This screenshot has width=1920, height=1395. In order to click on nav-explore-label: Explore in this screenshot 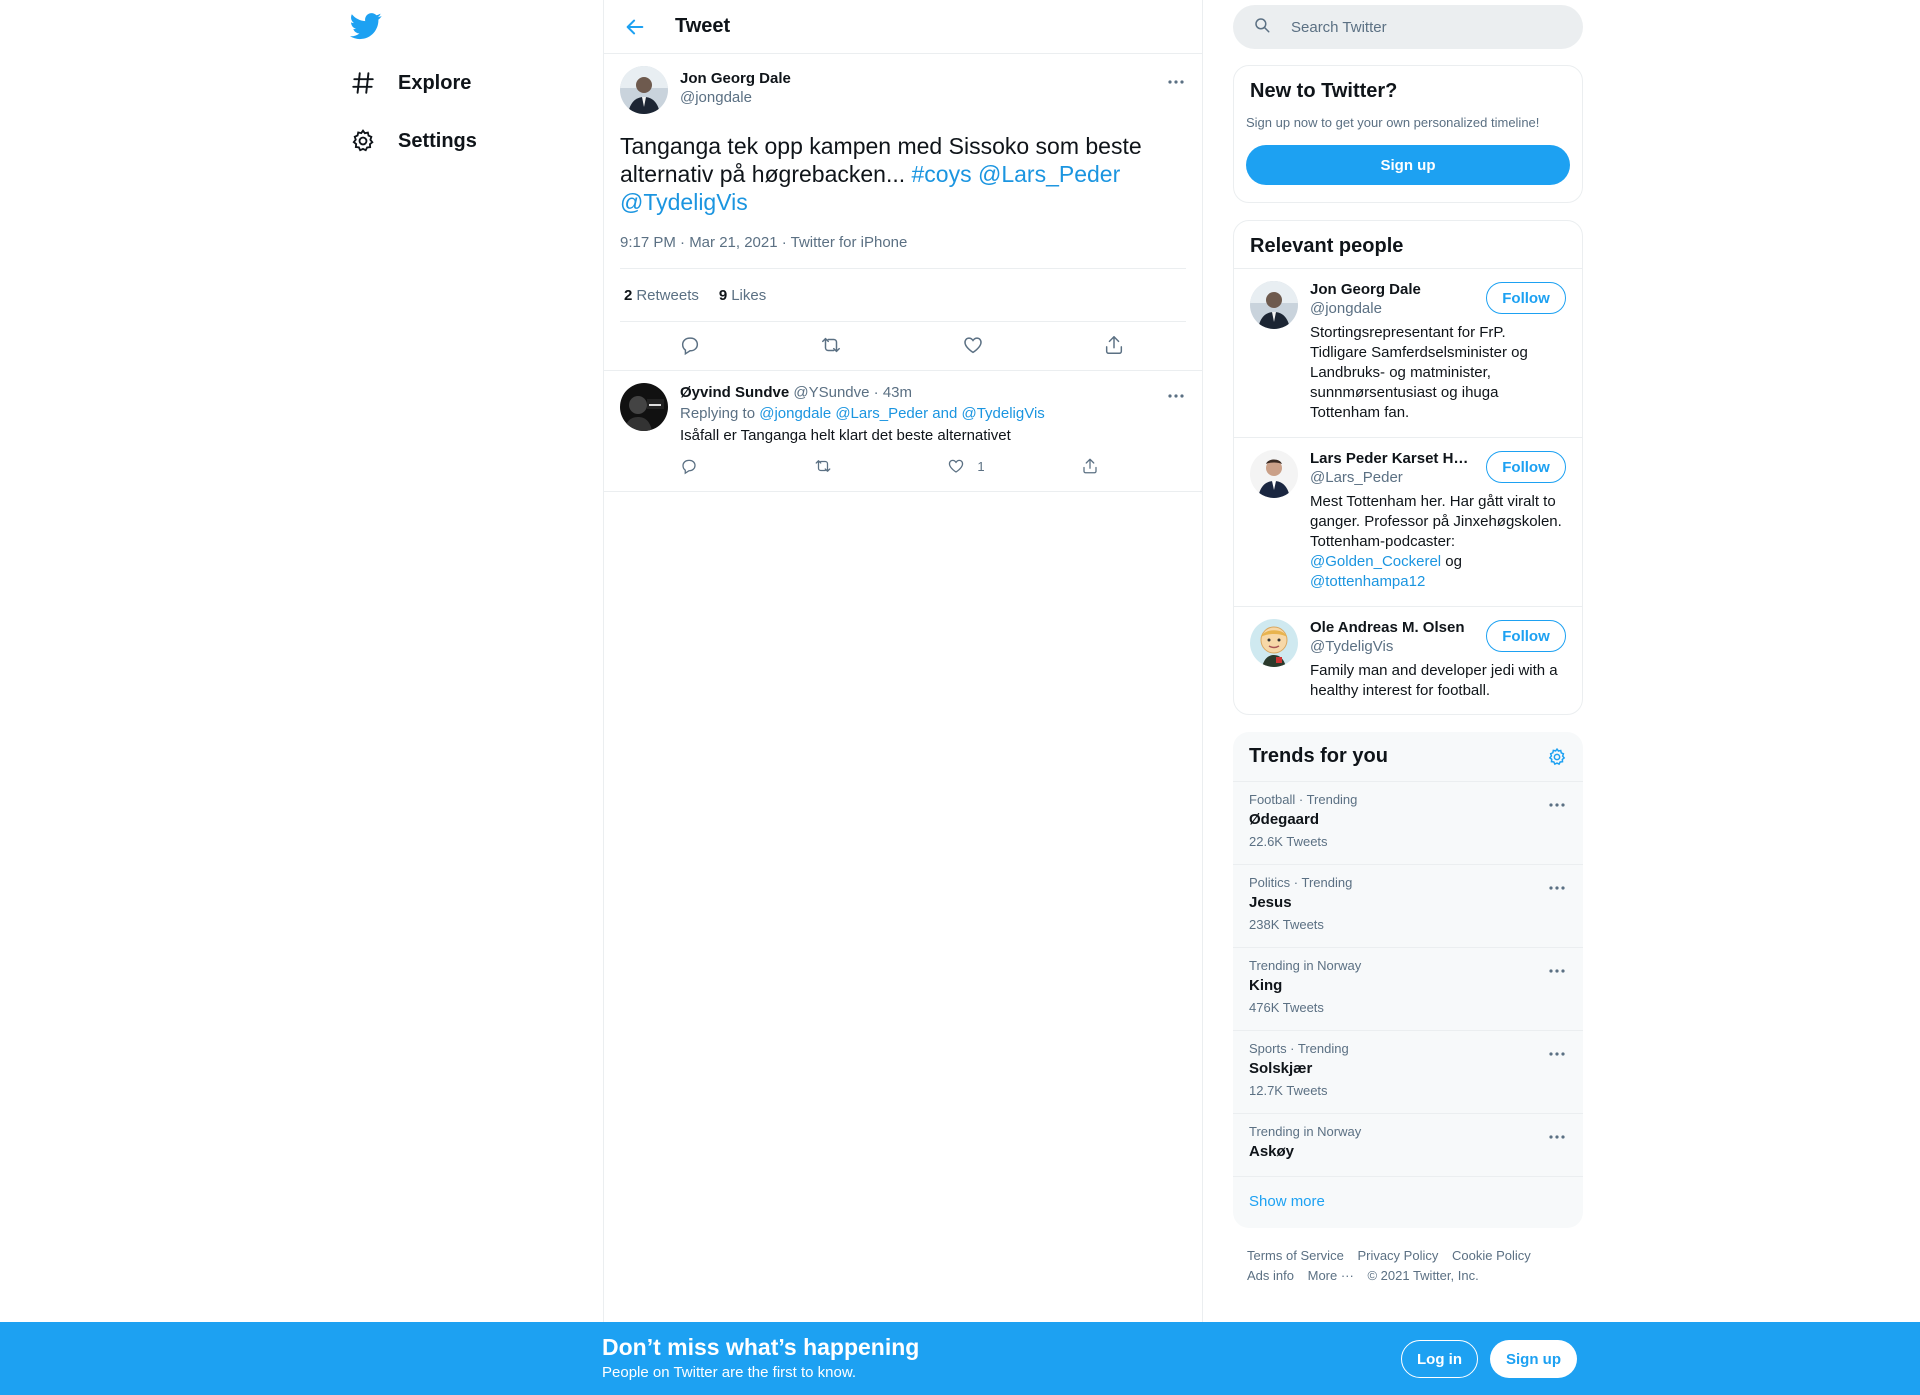, I will do `click(435, 82)`.